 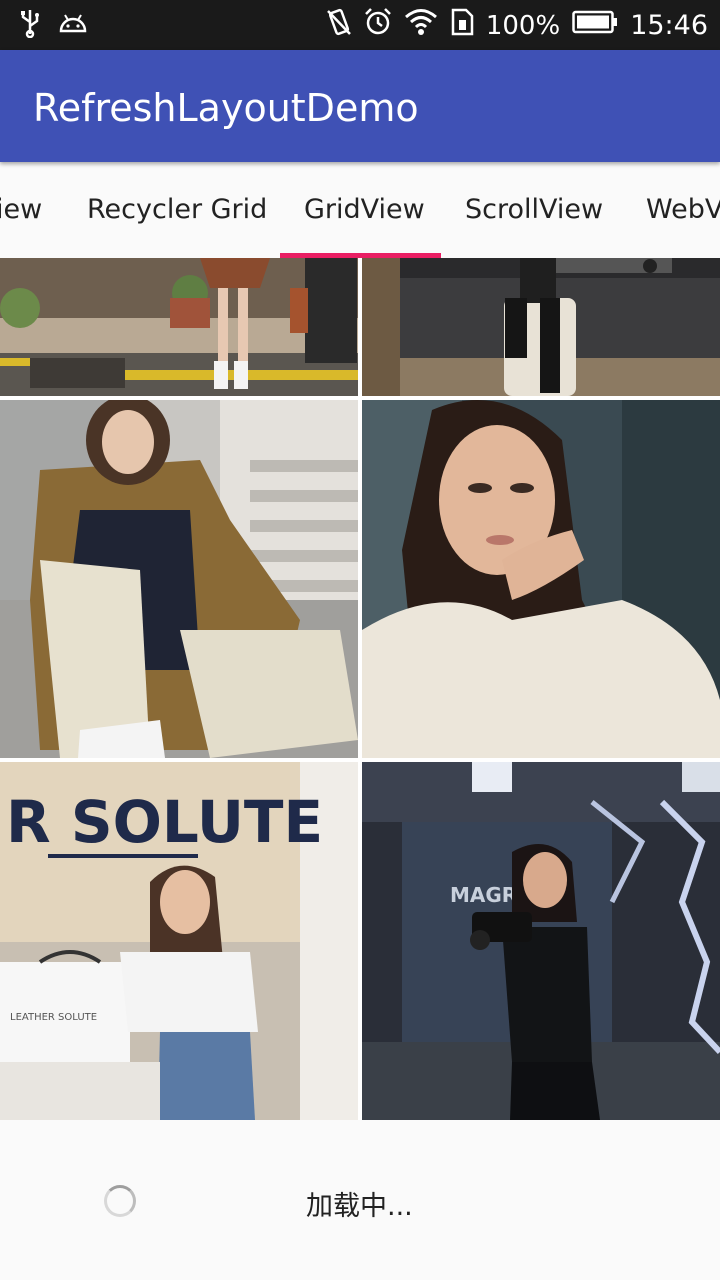 What do you see at coordinates (462, 25) in the screenshot?
I see `sim-icon` at bounding box center [462, 25].